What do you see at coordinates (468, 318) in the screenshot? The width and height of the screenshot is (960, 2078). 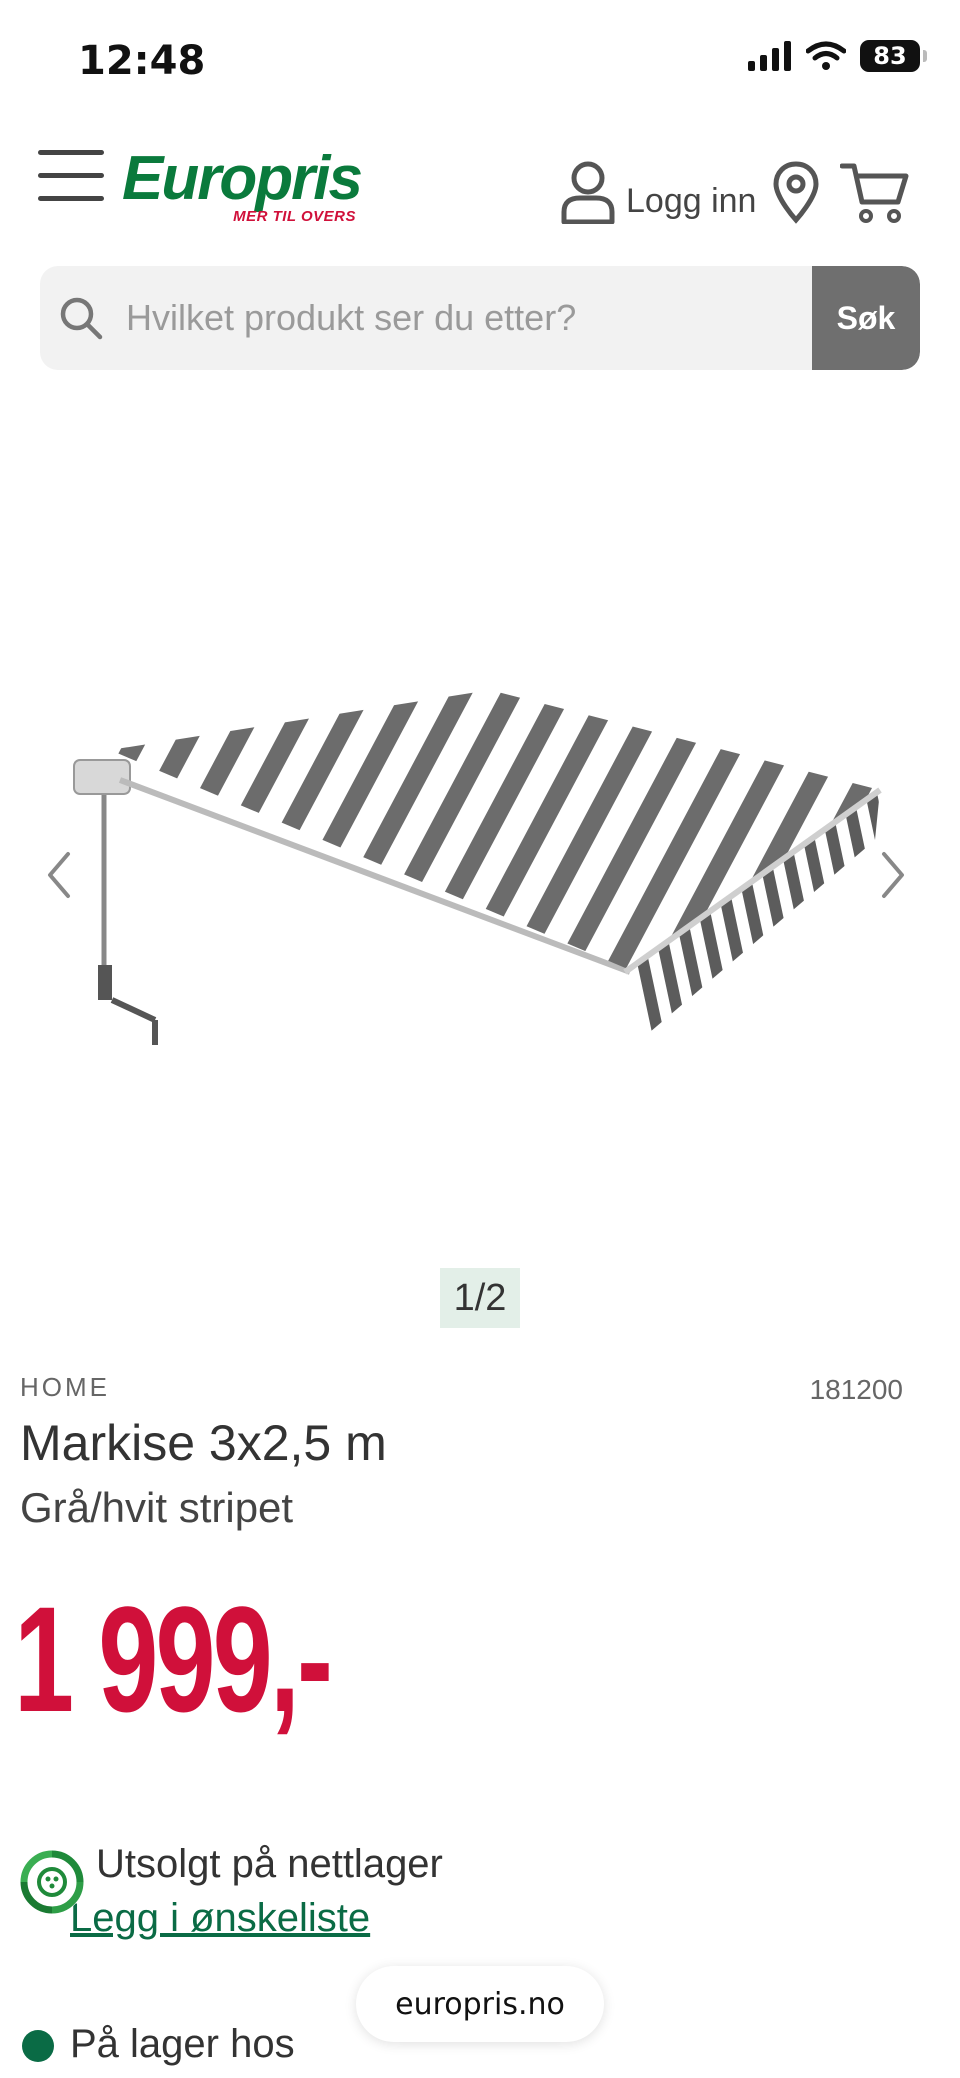 I see `search-input` at bounding box center [468, 318].